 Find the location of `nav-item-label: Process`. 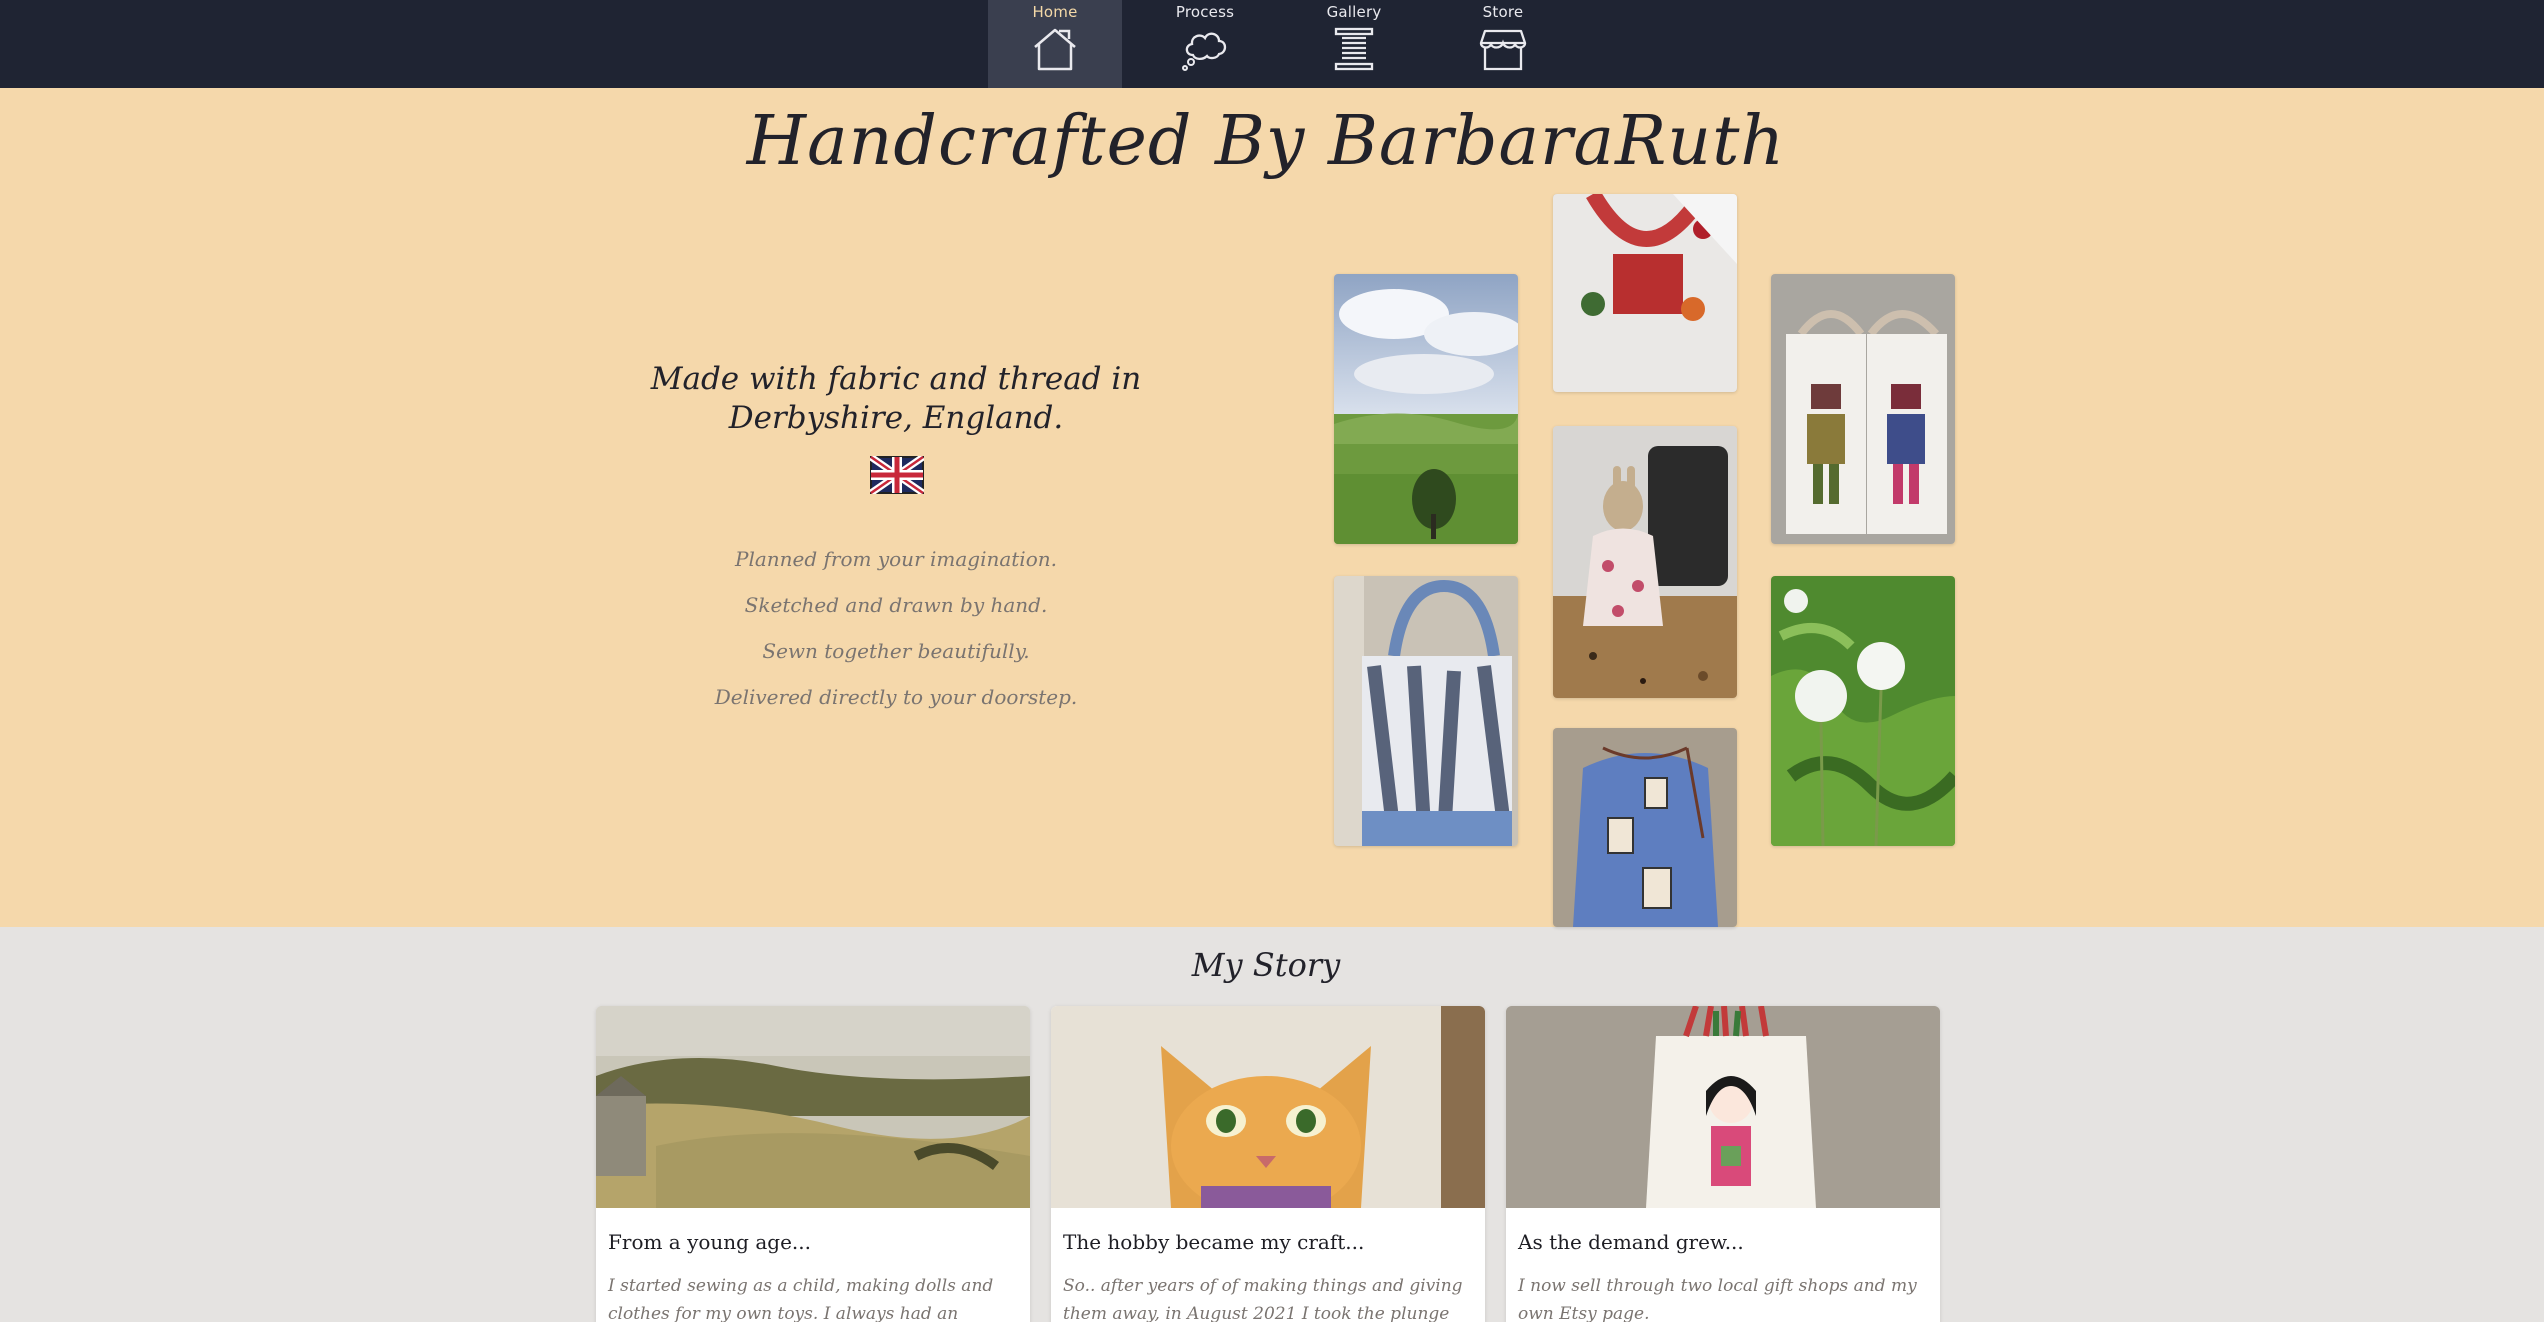

nav-item-label: Process is located at coordinates (1205, 12).